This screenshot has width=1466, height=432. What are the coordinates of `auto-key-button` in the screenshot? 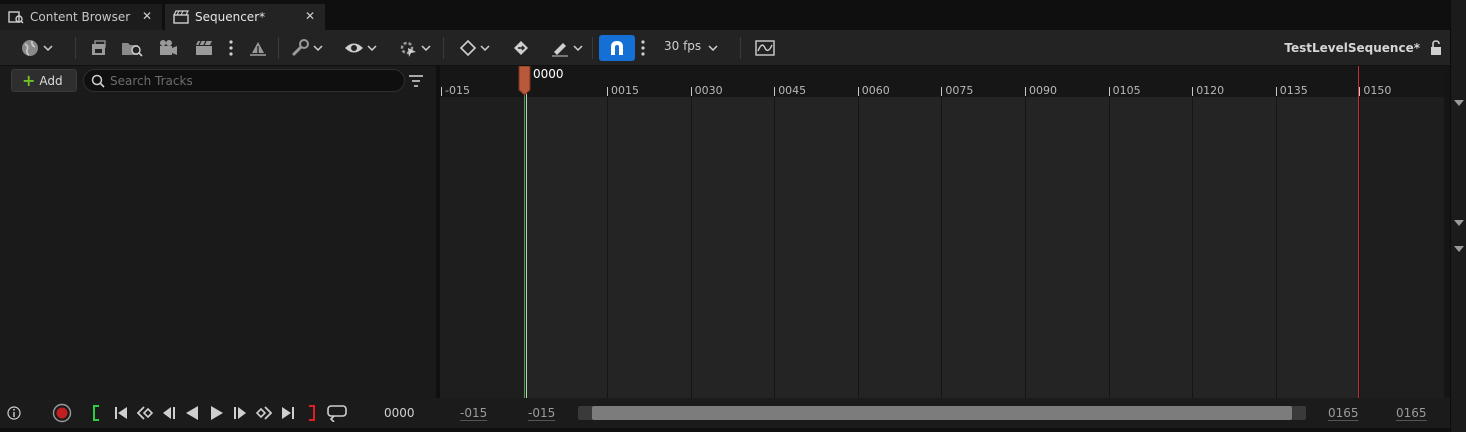 It's located at (521, 48).